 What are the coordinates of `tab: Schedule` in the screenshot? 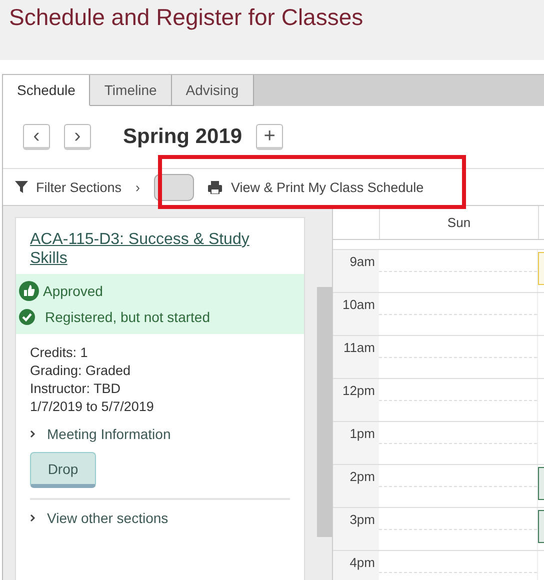 It's located at (46, 90).